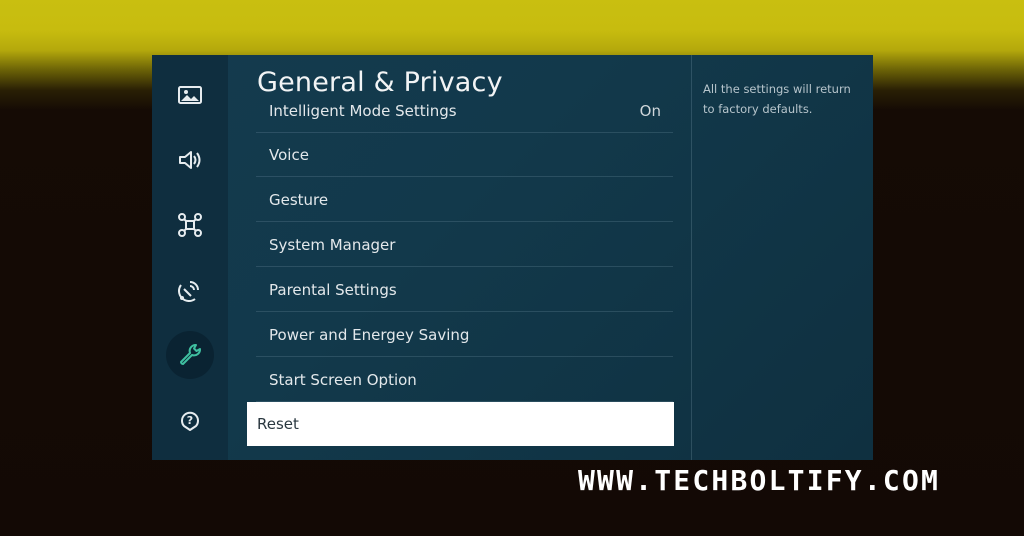  I want to click on menu-item-label: Reset, so click(278, 424).